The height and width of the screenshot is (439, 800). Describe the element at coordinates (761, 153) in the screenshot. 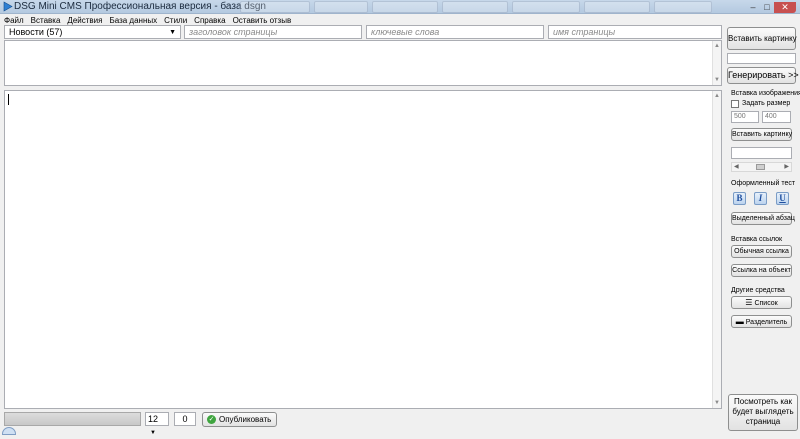

I see `image-url-field` at that location.